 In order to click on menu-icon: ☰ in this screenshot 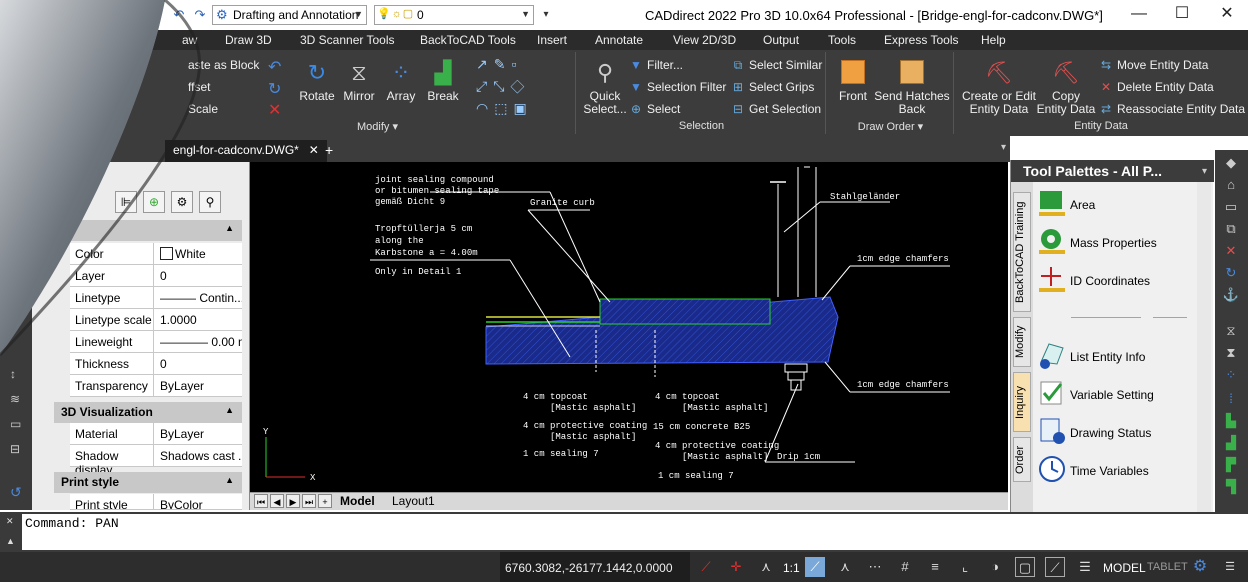, I will do `click(1230, 567)`.